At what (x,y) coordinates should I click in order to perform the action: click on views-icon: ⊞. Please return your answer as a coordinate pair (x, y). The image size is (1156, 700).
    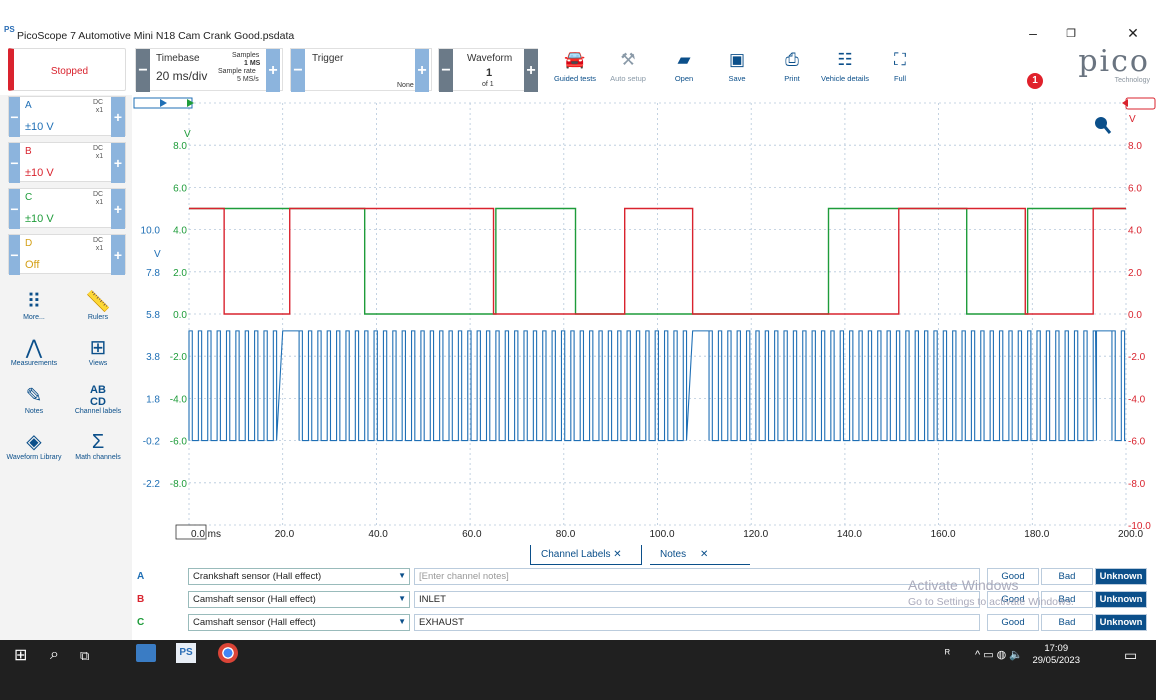
    Looking at the image, I should click on (98, 348).